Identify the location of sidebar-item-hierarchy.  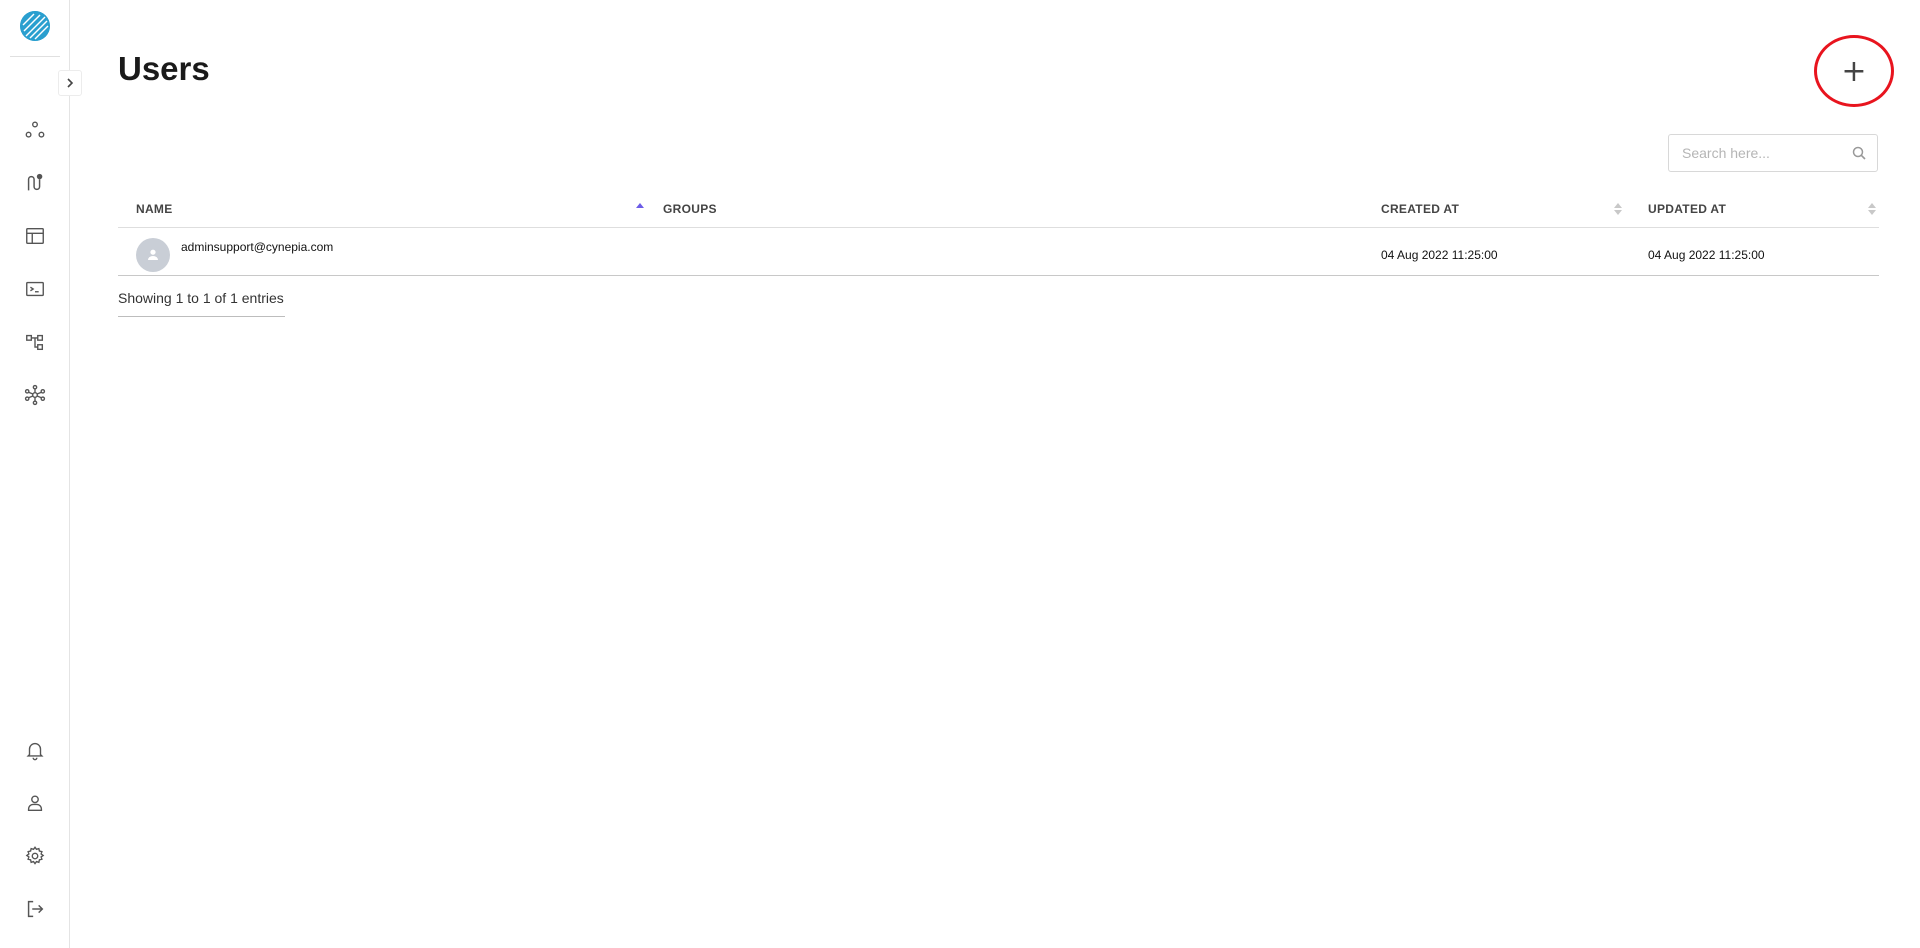
(35, 342).